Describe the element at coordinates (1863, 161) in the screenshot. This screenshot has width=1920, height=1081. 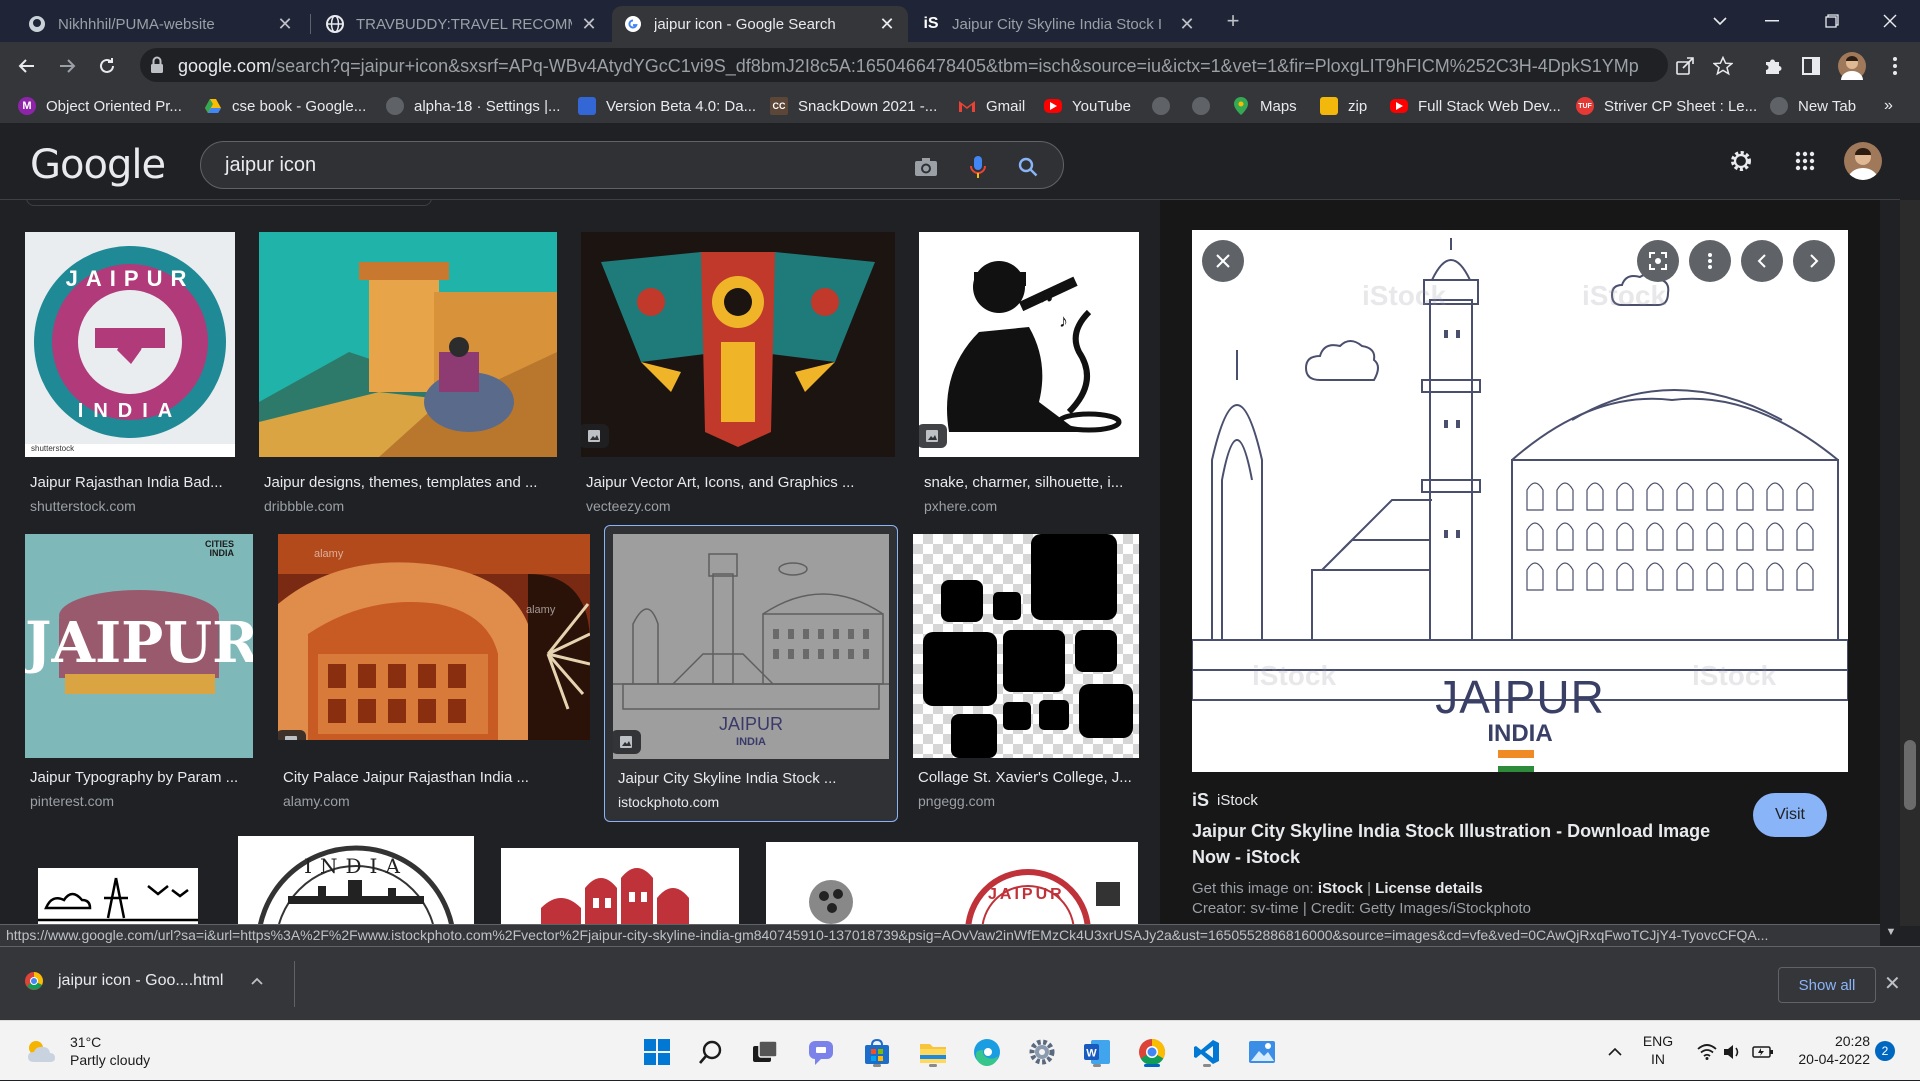
I see `account-avatar` at that location.